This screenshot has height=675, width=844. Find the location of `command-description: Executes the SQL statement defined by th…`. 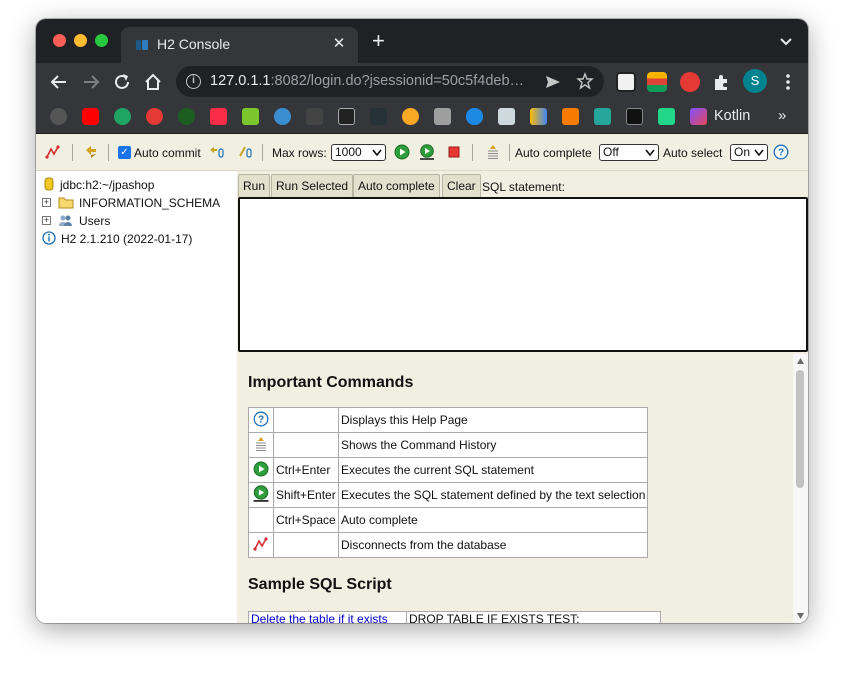

command-description: Executes the SQL statement defined by th… is located at coordinates (493, 495).